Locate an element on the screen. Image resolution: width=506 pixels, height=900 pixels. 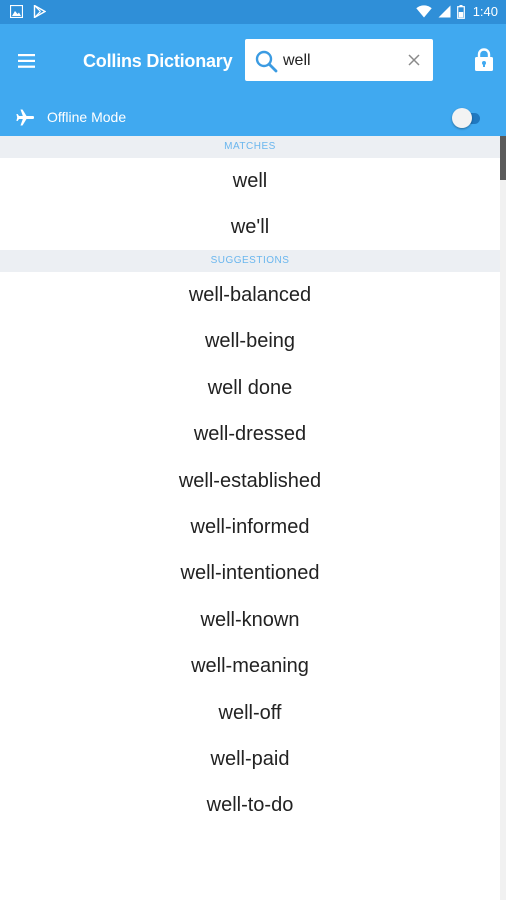
offline-mode-label: Offline Mode is located at coordinates (87, 117).